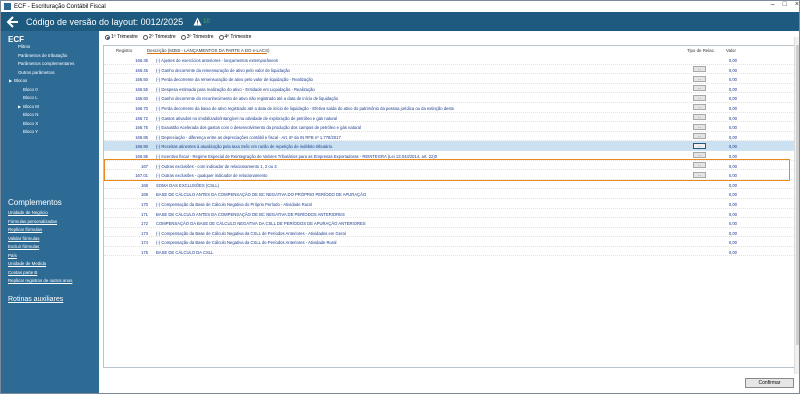  I want to click on warning-icon, so click(197, 21).